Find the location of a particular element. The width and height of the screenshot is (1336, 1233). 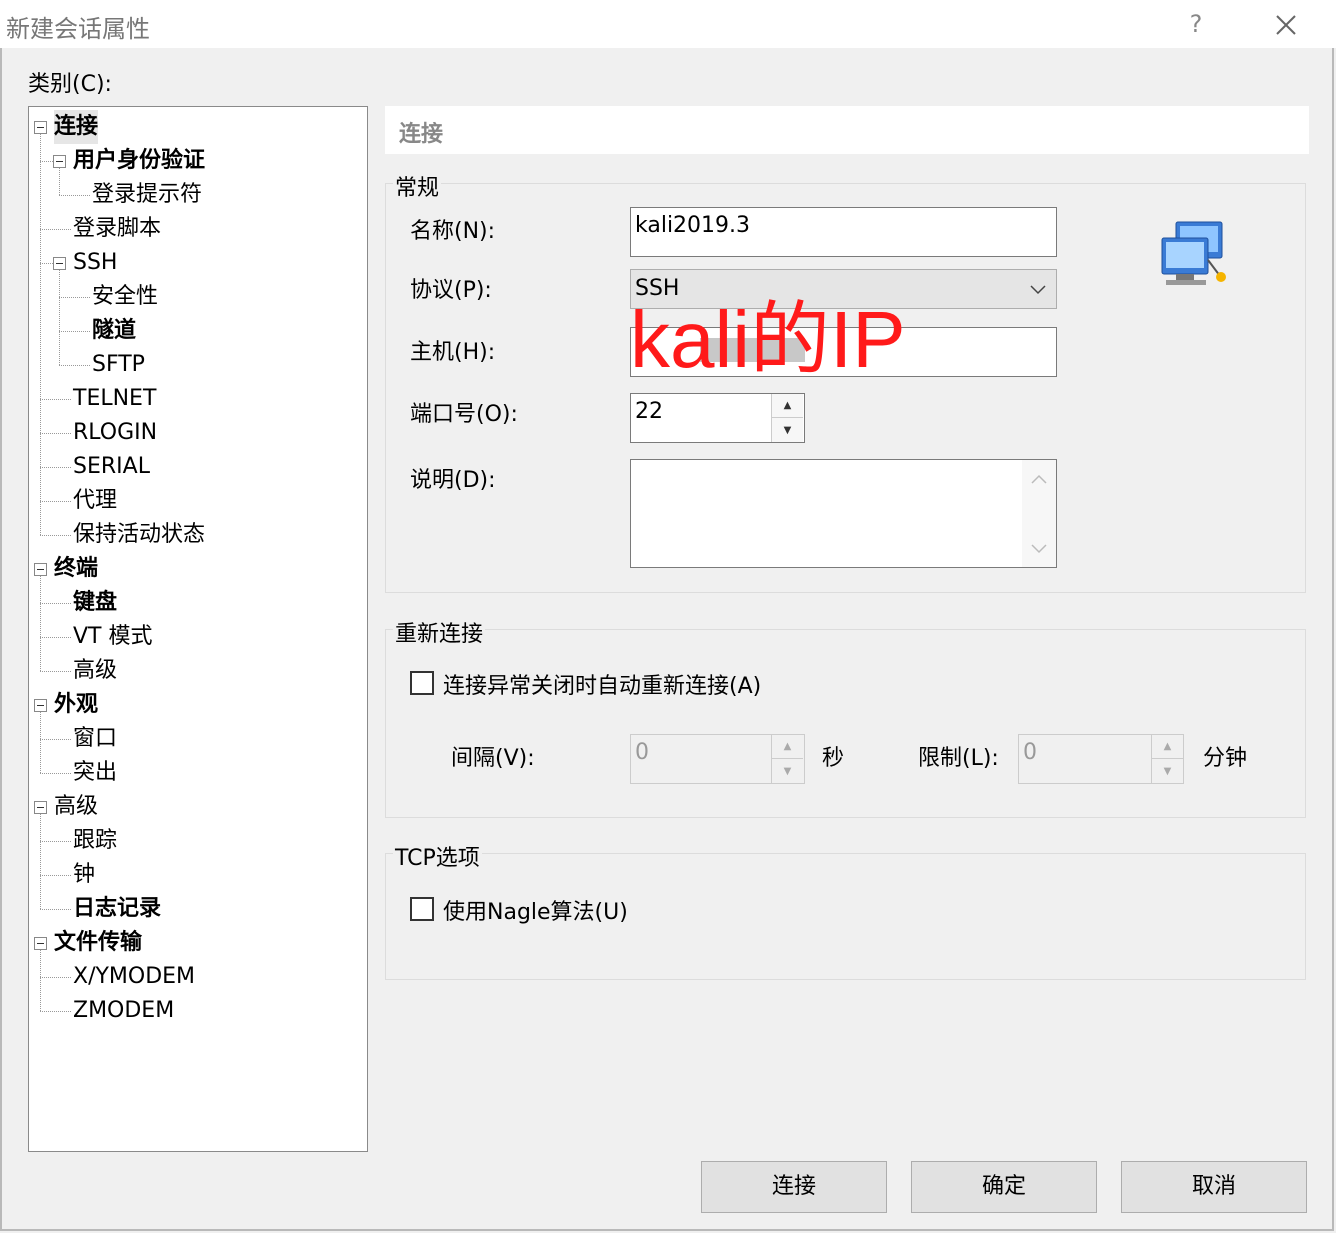

tree-item: 突出 is located at coordinates (95, 773).